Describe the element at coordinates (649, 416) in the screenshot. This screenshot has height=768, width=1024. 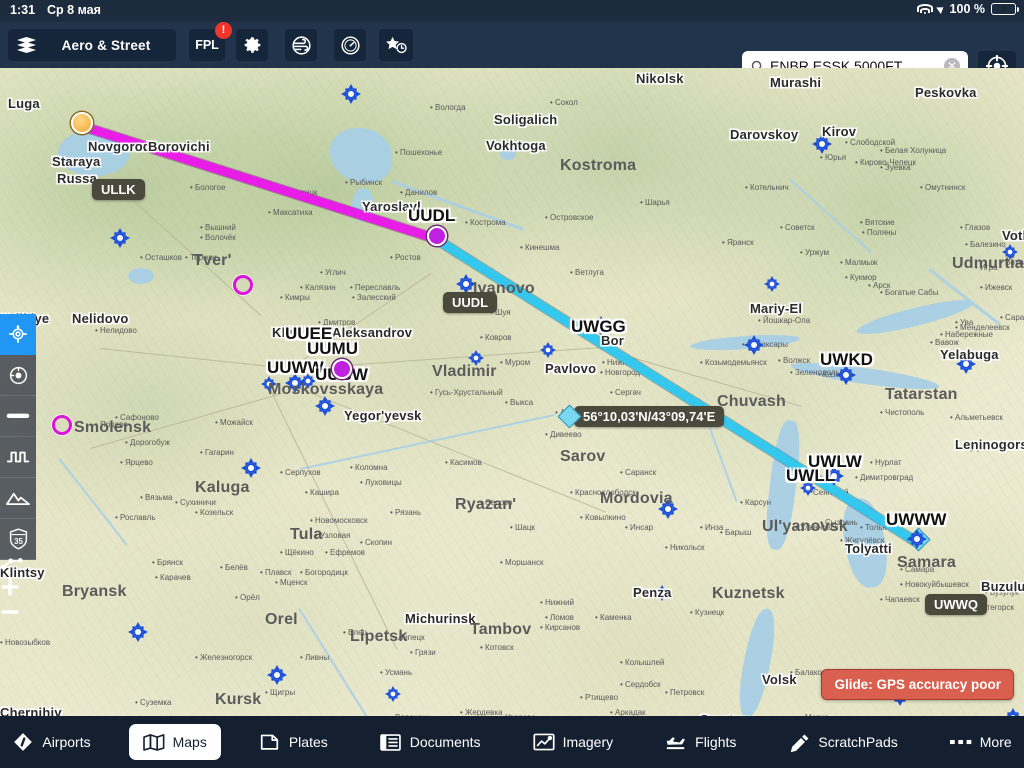
I see `coordinate-callout: 56°10,03'N/43°09,74'E` at that location.